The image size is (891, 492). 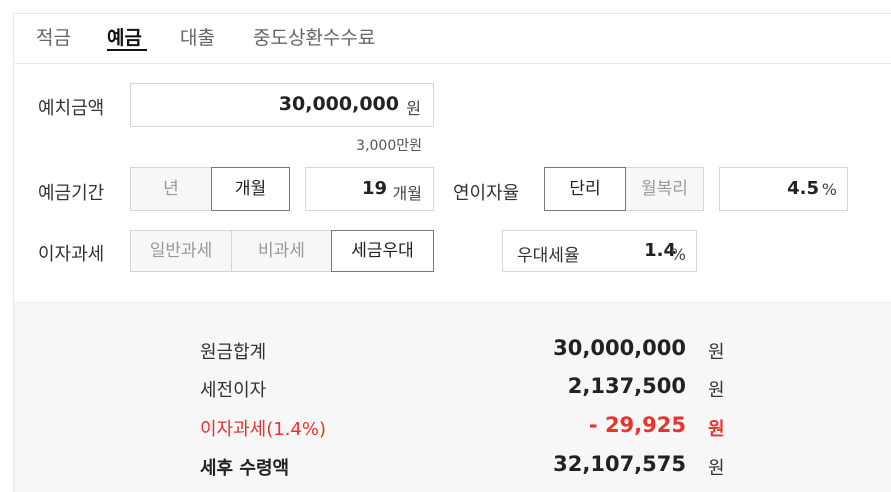 What do you see at coordinates (626, 386) in the screenshot?
I see `pretax-interest-value: 2,137,500` at bounding box center [626, 386].